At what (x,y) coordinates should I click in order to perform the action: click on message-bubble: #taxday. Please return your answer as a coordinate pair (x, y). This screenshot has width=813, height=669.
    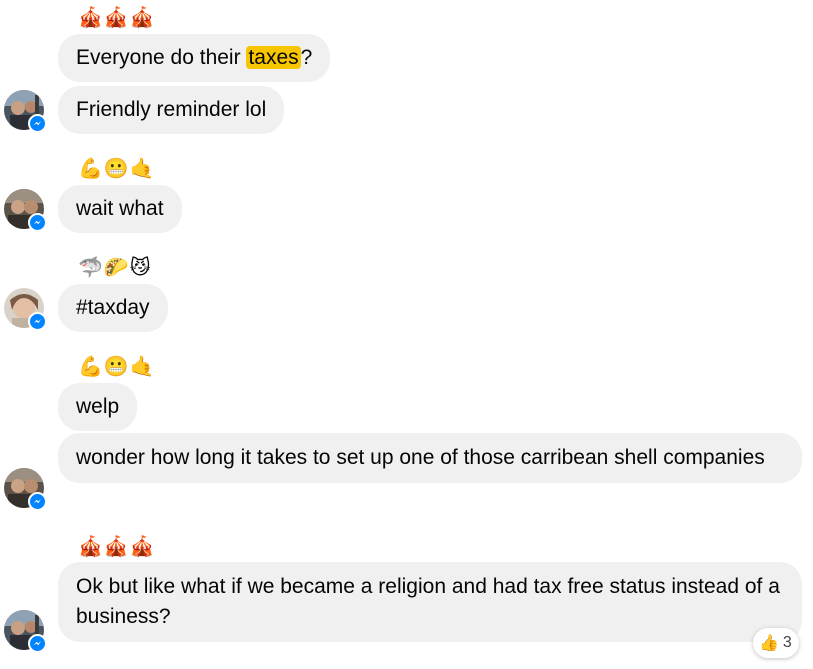
    Looking at the image, I should click on (113, 308).